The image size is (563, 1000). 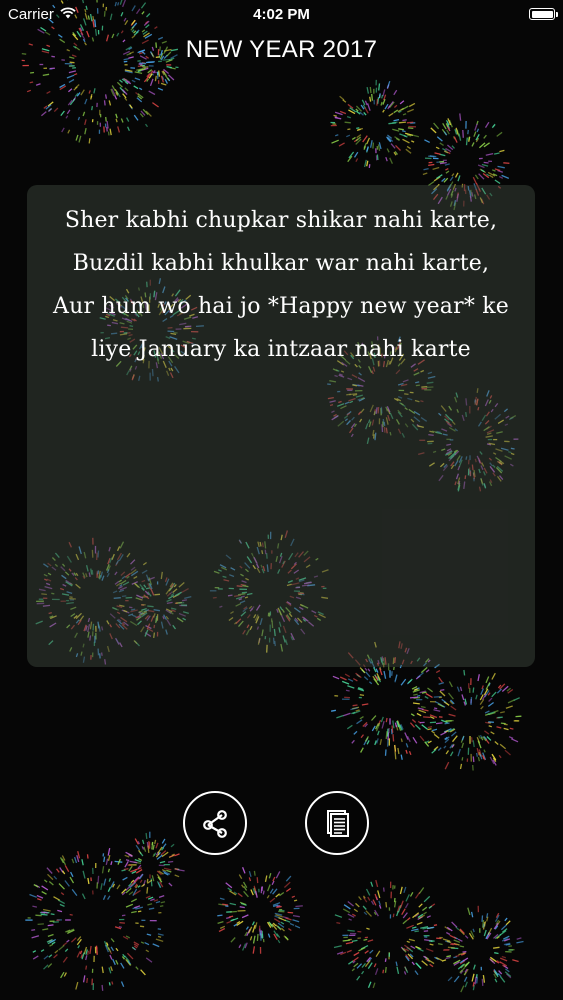 I want to click on status-time: 4:02 PM, so click(x=281, y=14).